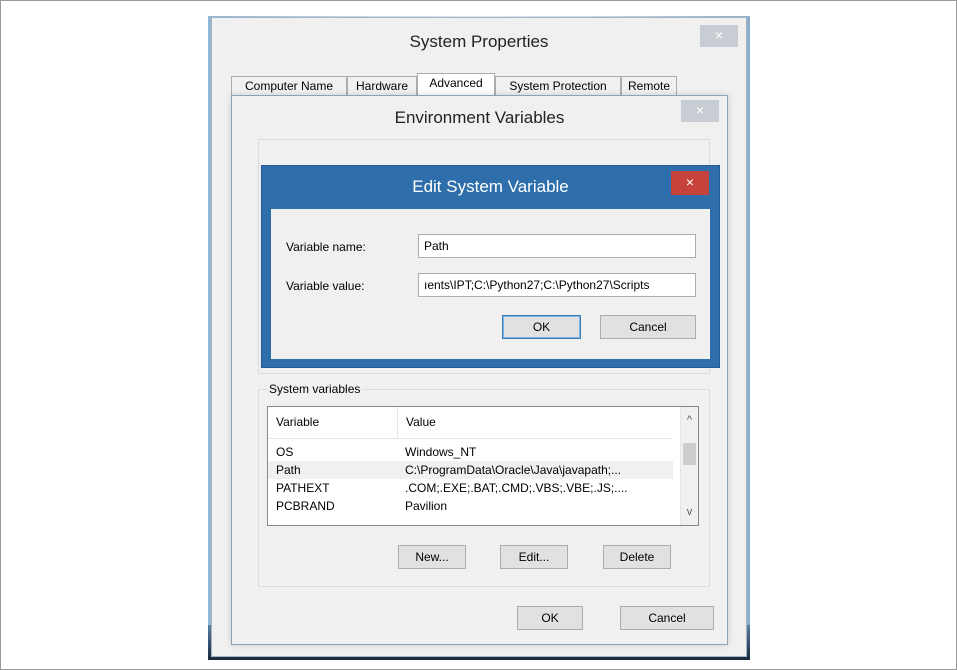  Describe the element at coordinates (558, 85) in the screenshot. I see `tab-system-protection: System Protection` at that location.